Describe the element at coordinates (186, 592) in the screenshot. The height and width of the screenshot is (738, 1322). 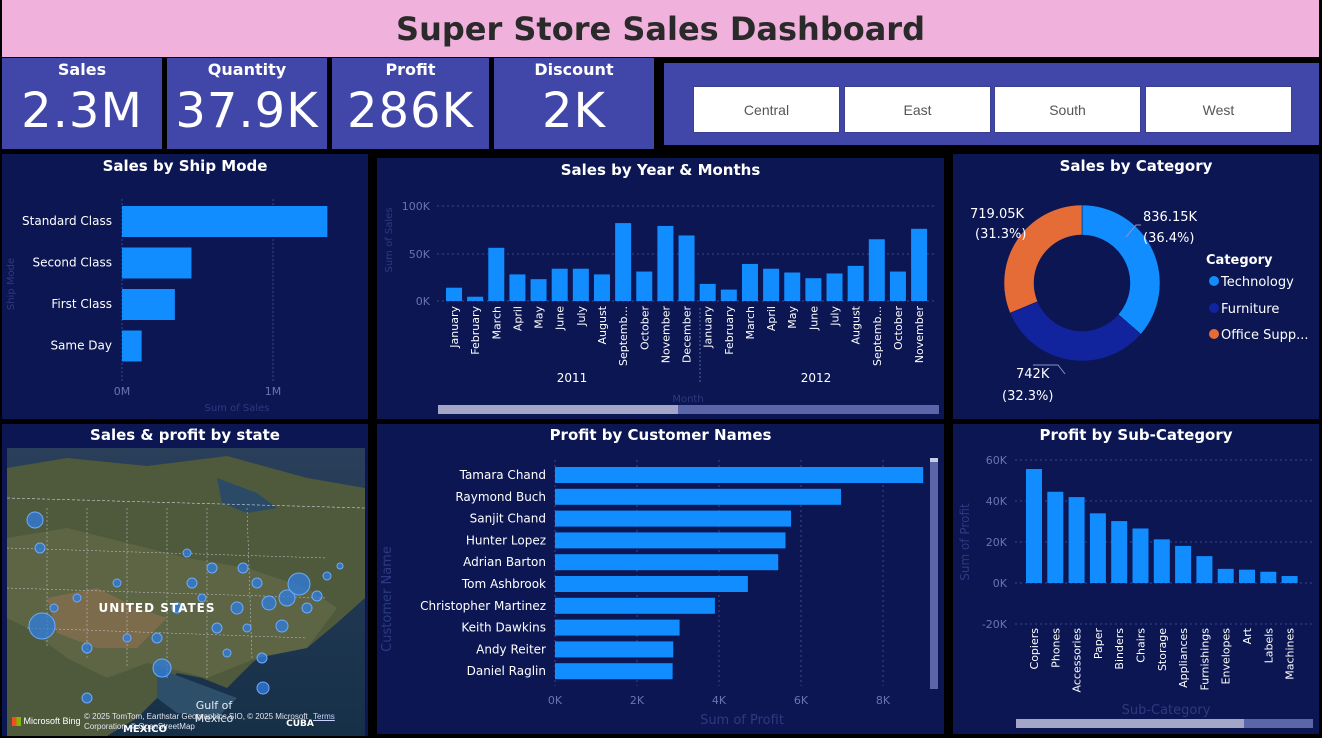
I see `state-map: UNITED STATES Gulf of Mexico MEXICO CUBA` at that location.